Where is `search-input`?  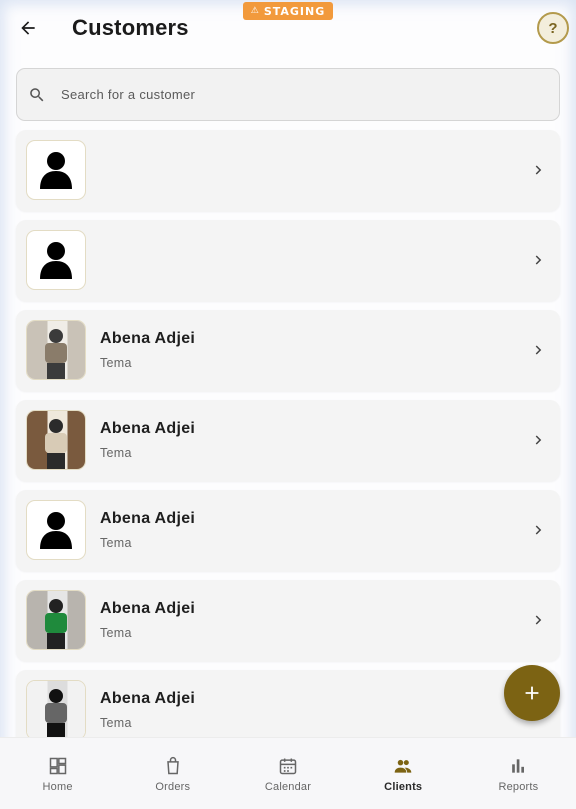 search-input is located at coordinates (281, 94).